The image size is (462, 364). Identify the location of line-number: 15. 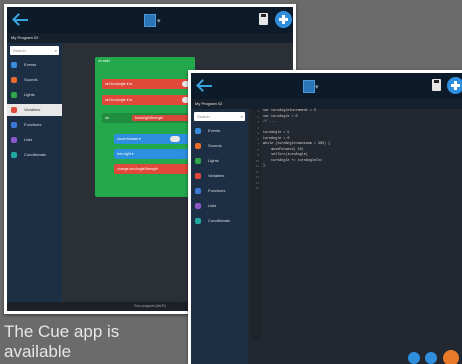
(257, 188).